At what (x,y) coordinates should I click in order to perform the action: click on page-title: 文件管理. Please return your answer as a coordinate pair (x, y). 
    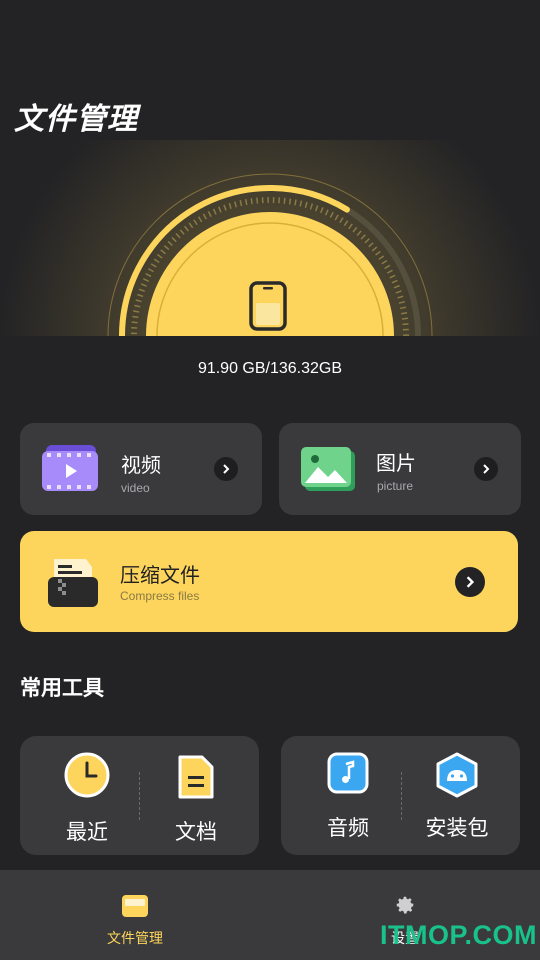
    Looking at the image, I should click on (76, 119).